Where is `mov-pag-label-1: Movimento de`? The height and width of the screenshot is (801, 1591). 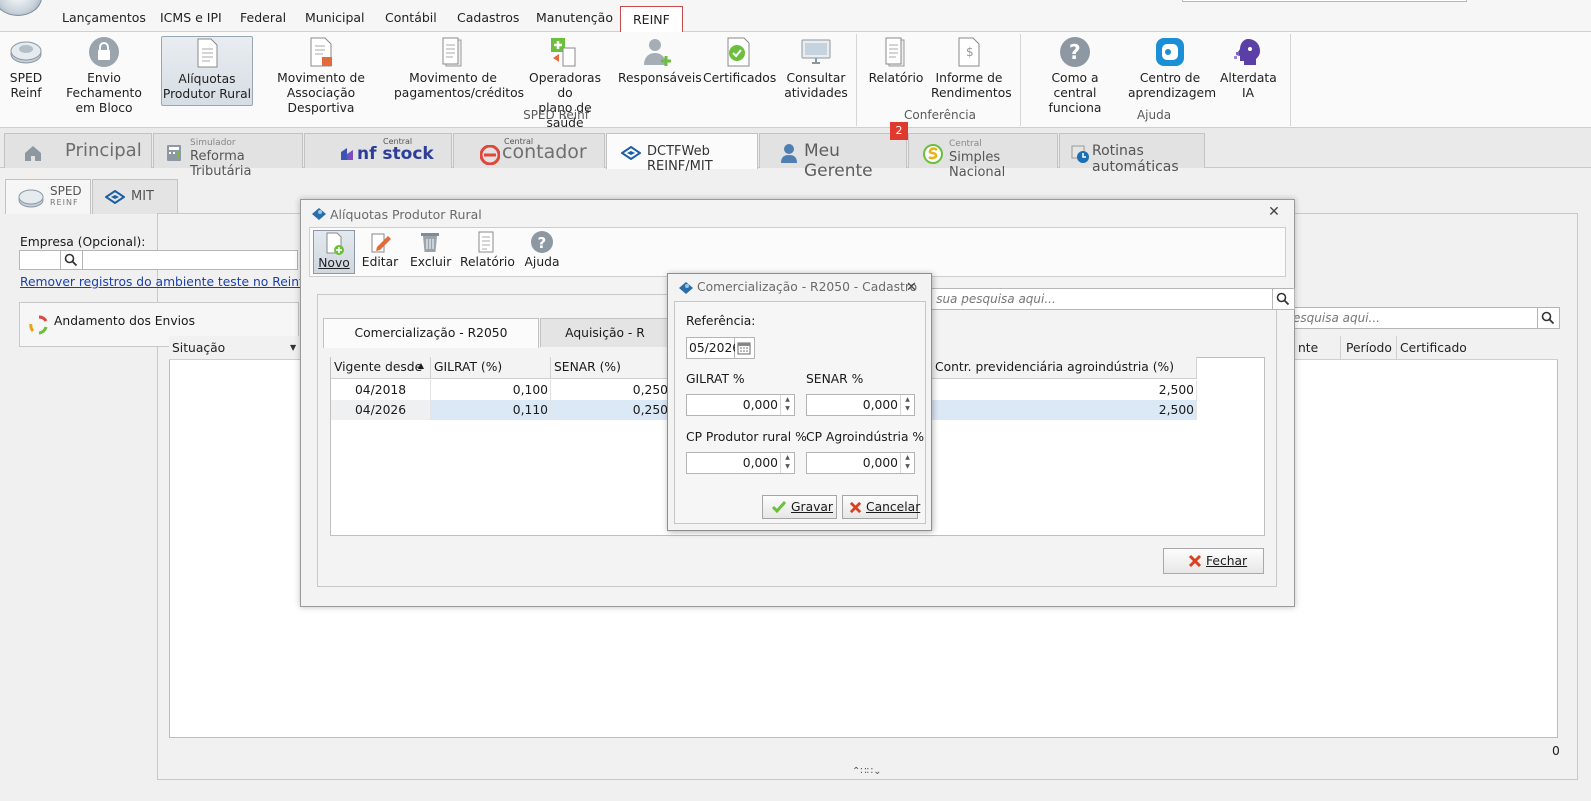
mov-pag-label-1: Movimento de is located at coordinates (453, 78).